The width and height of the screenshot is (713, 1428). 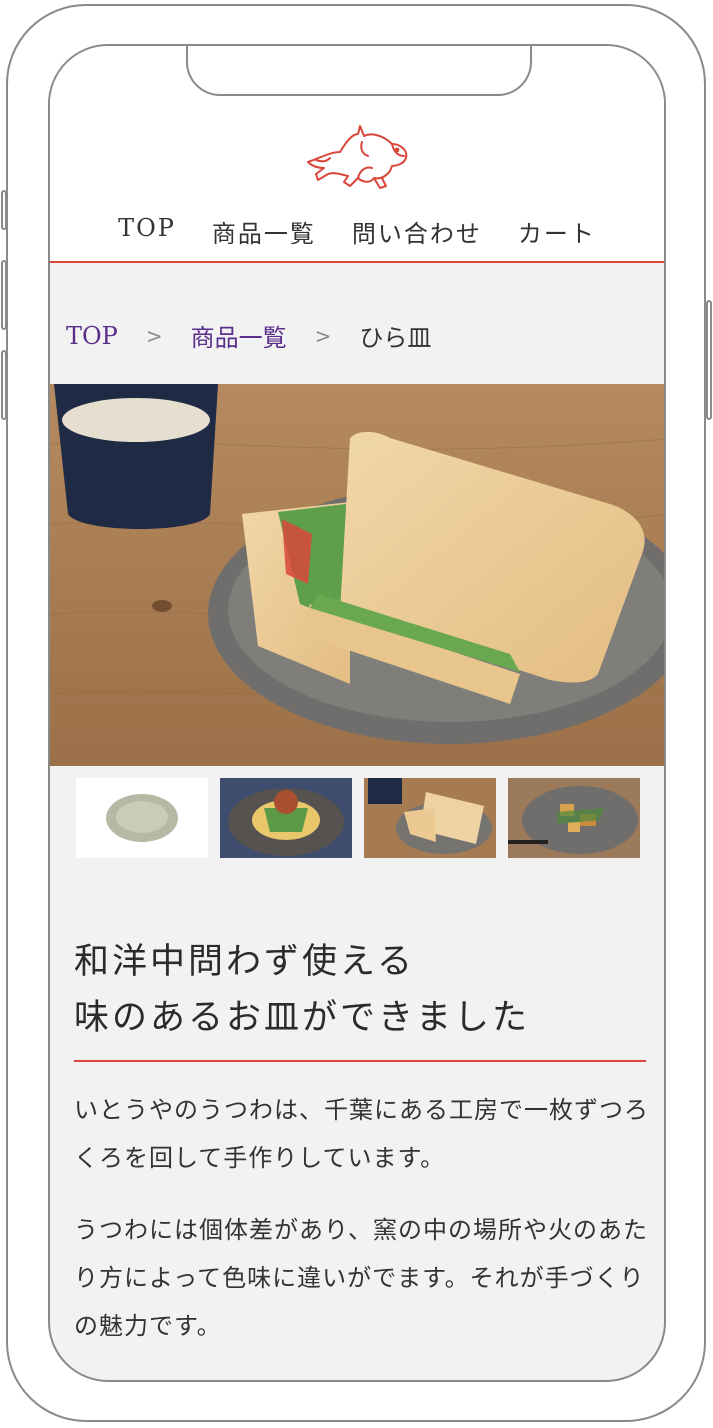 What do you see at coordinates (286, 818) in the screenshot?
I see `thumbnail-pasta` at bounding box center [286, 818].